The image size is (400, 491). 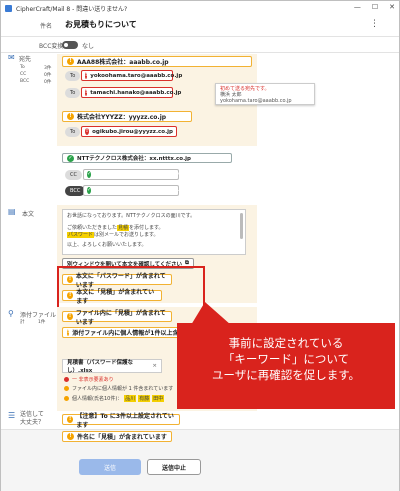 What do you see at coordinates (48, 68) in the screenshot?
I see `to-count: 3件` at bounding box center [48, 68].